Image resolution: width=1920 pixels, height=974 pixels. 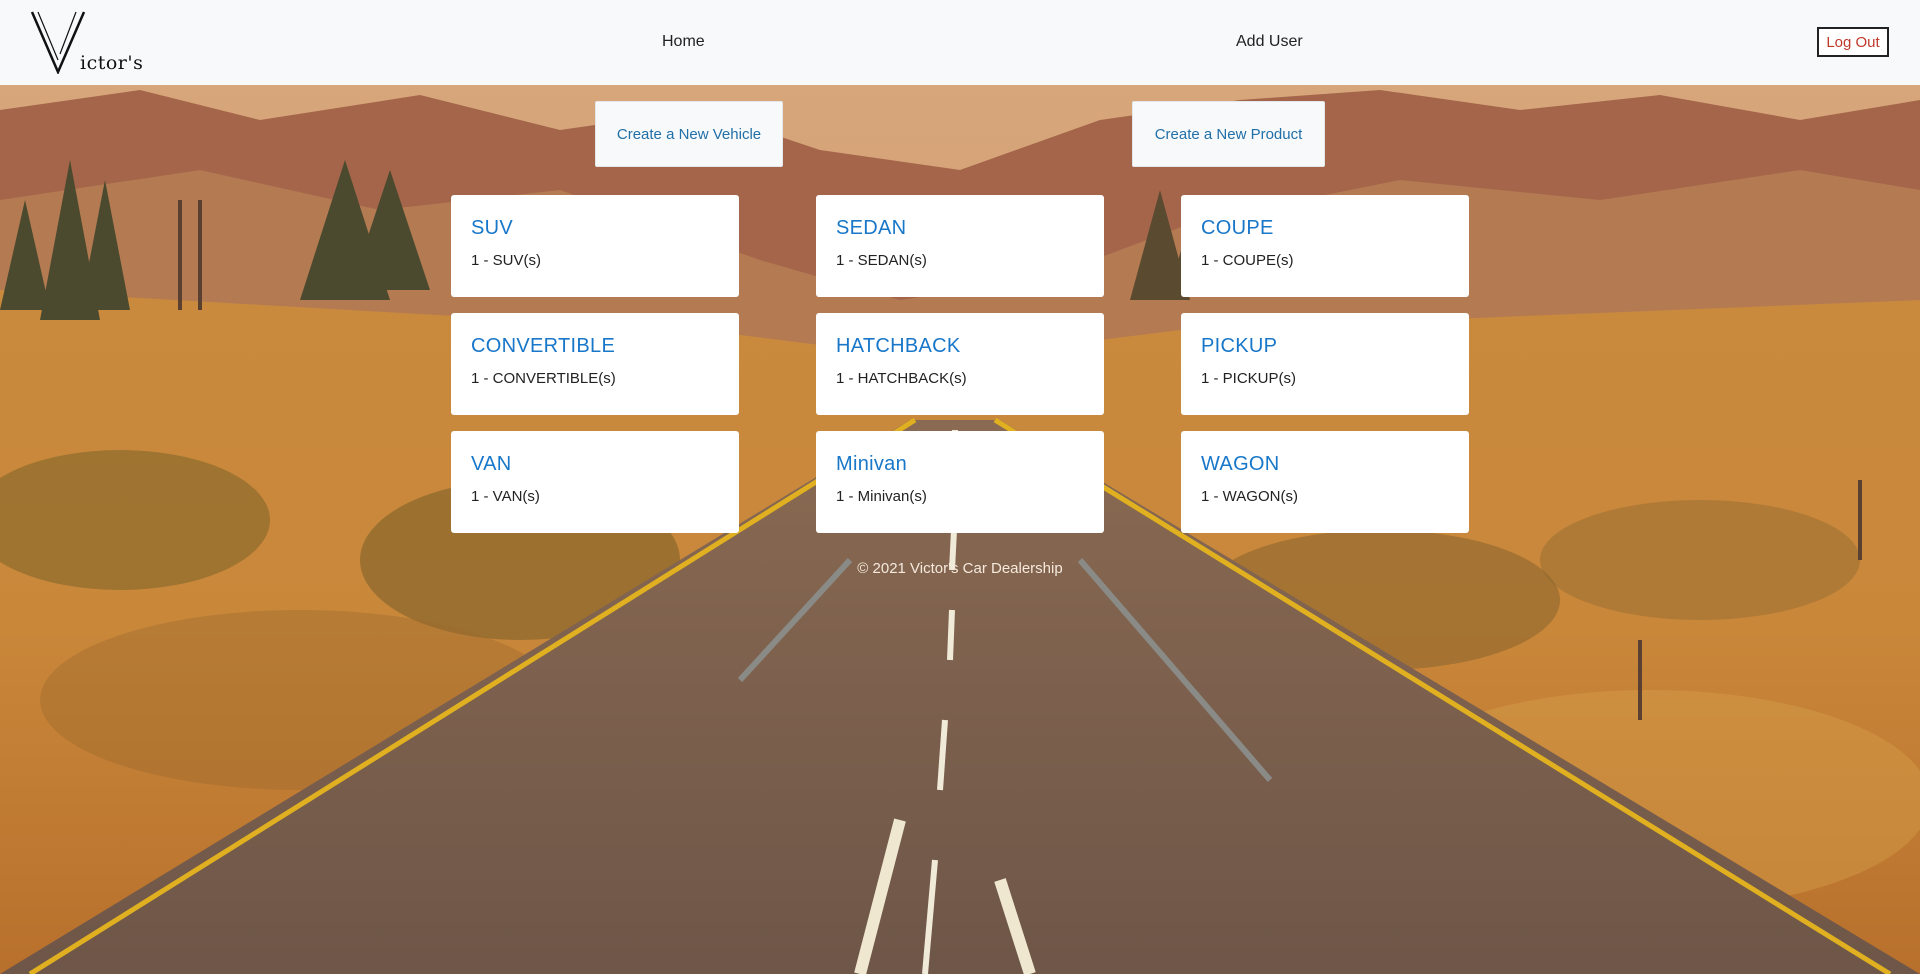 What do you see at coordinates (1325, 482) in the screenshot?
I see `category-card-wagon: WAGON 1 - WAGON(s)` at bounding box center [1325, 482].